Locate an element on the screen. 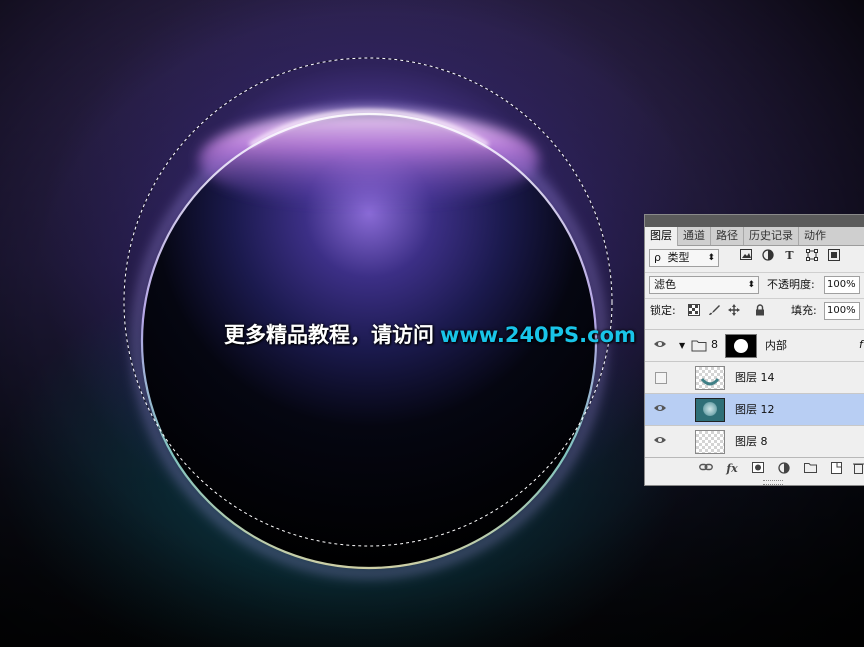  blend-mode-select: 滤色 ⬍ is located at coordinates (704, 285).